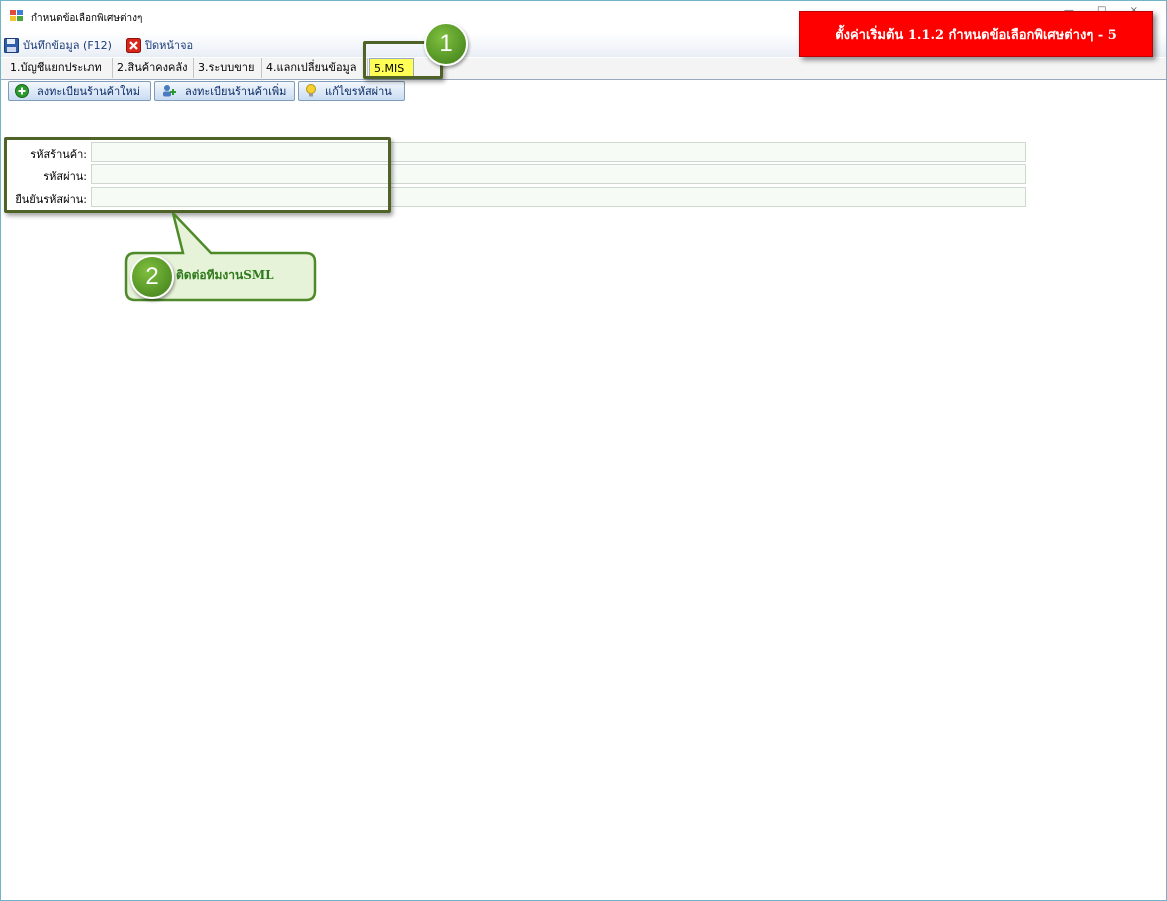 Image resolution: width=1167 pixels, height=901 pixels. I want to click on lightbulb-icon, so click(311, 90).